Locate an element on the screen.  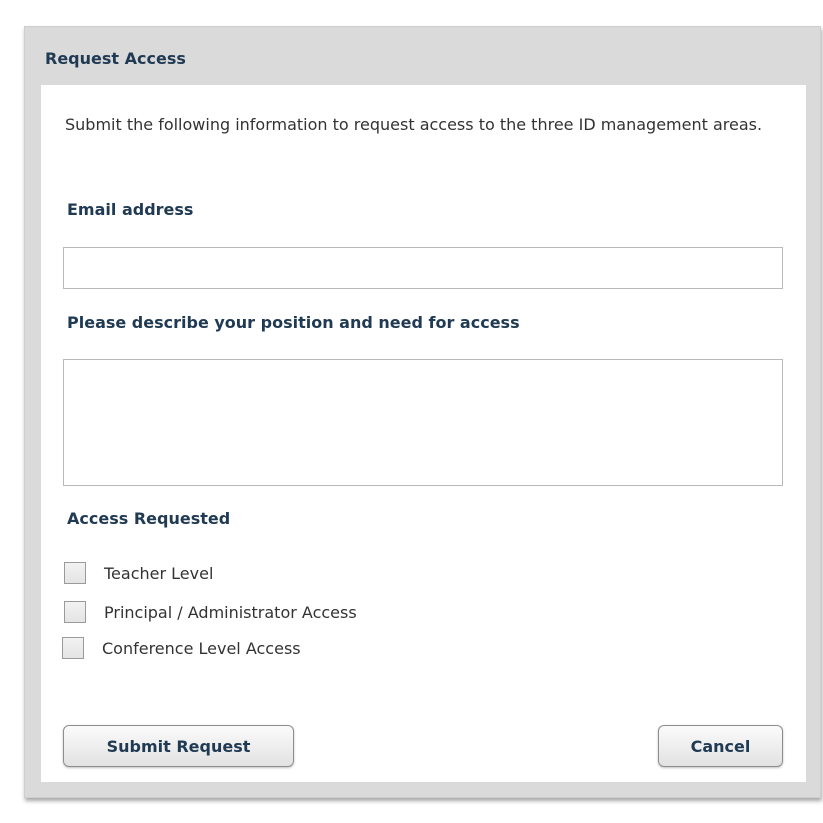
teacher-level-checkbox is located at coordinates (75, 573).